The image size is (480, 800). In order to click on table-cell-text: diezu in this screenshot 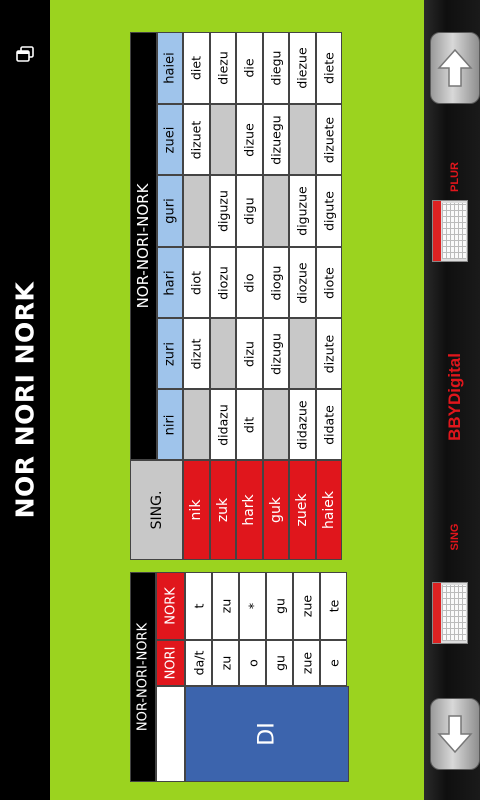, I will do `click(223, 68)`.